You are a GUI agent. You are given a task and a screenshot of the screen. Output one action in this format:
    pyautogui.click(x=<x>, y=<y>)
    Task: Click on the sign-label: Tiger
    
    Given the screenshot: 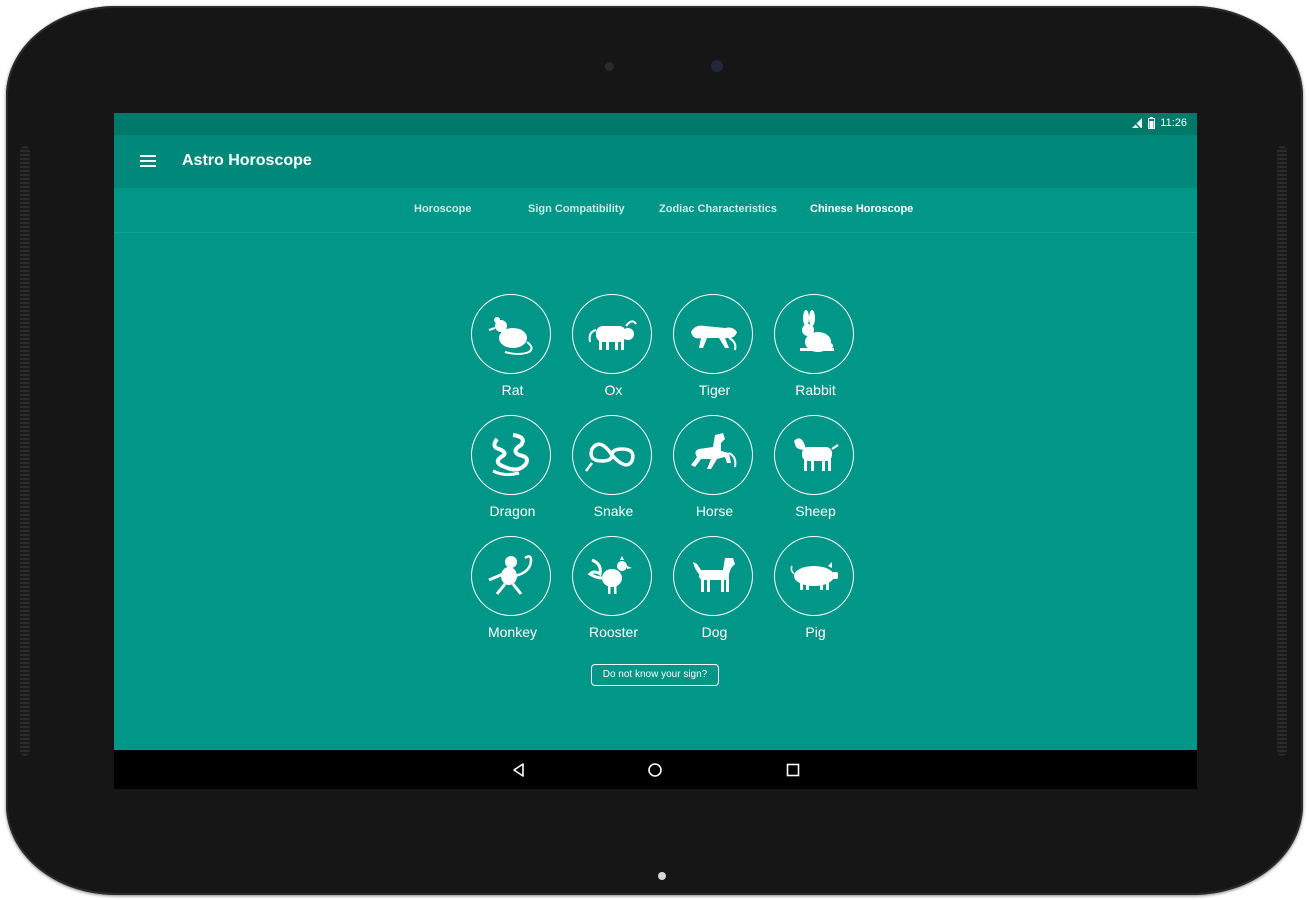 What is the action you would take?
    pyautogui.click(x=714, y=390)
    